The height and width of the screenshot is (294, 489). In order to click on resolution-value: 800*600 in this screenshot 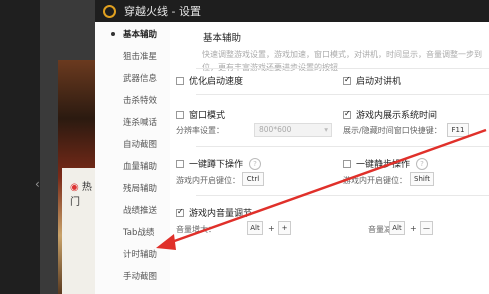, I will do `click(275, 129)`.